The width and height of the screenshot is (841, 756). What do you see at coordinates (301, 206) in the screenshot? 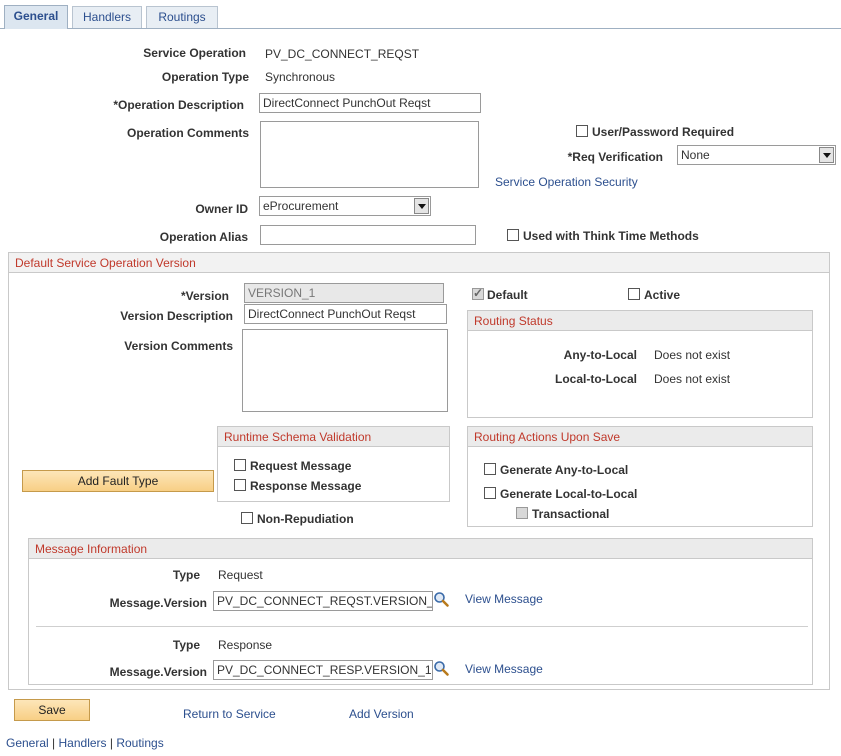
I see `owner-id-value: eProcurement` at bounding box center [301, 206].